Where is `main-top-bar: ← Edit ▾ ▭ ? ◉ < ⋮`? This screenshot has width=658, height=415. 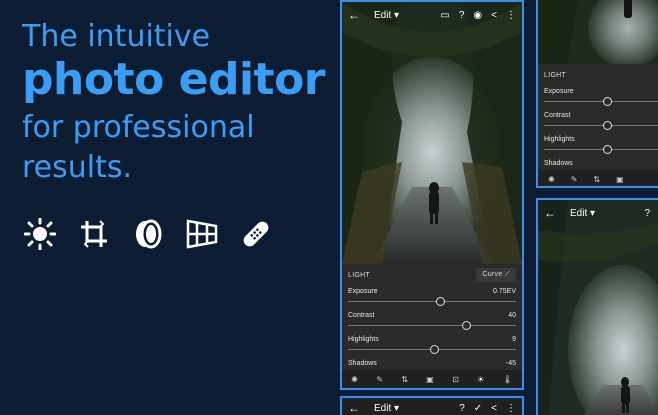
main-top-bar: ← Edit ▾ ▭ ? ◉ < ⋮ is located at coordinates (432, 15).